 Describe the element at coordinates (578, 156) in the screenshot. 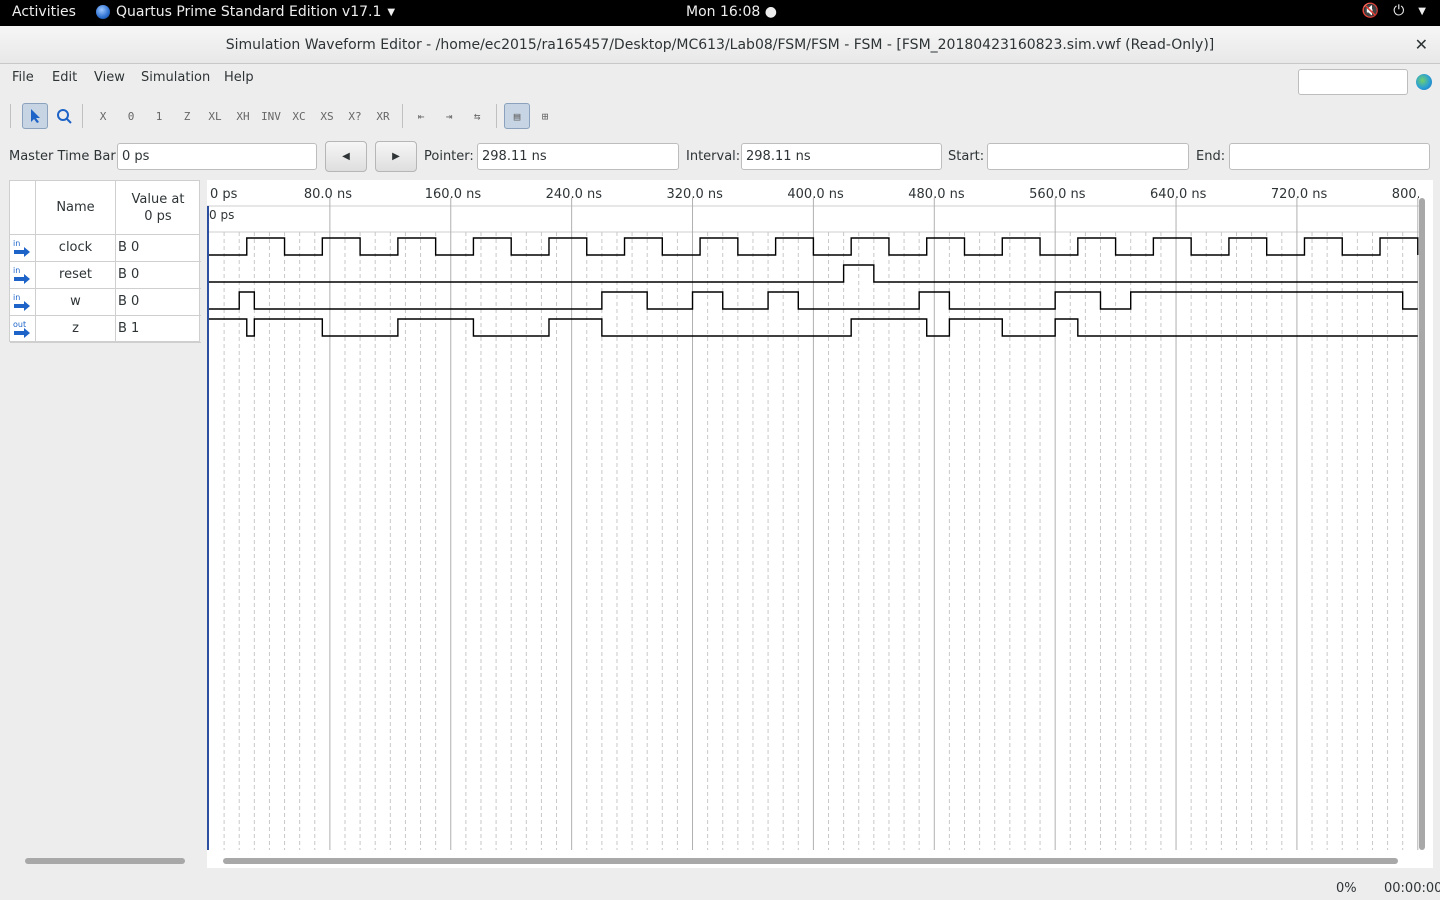

I see `pointer-field: 298.11 ns` at that location.